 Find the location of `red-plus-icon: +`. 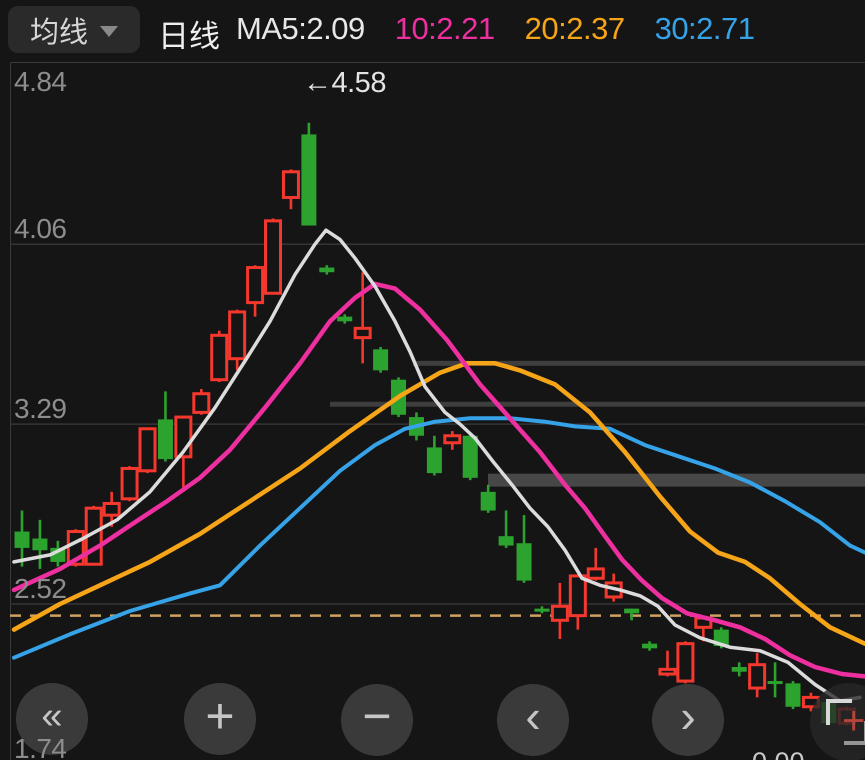

red-plus-icon: + is located at coordinates (853, 721).